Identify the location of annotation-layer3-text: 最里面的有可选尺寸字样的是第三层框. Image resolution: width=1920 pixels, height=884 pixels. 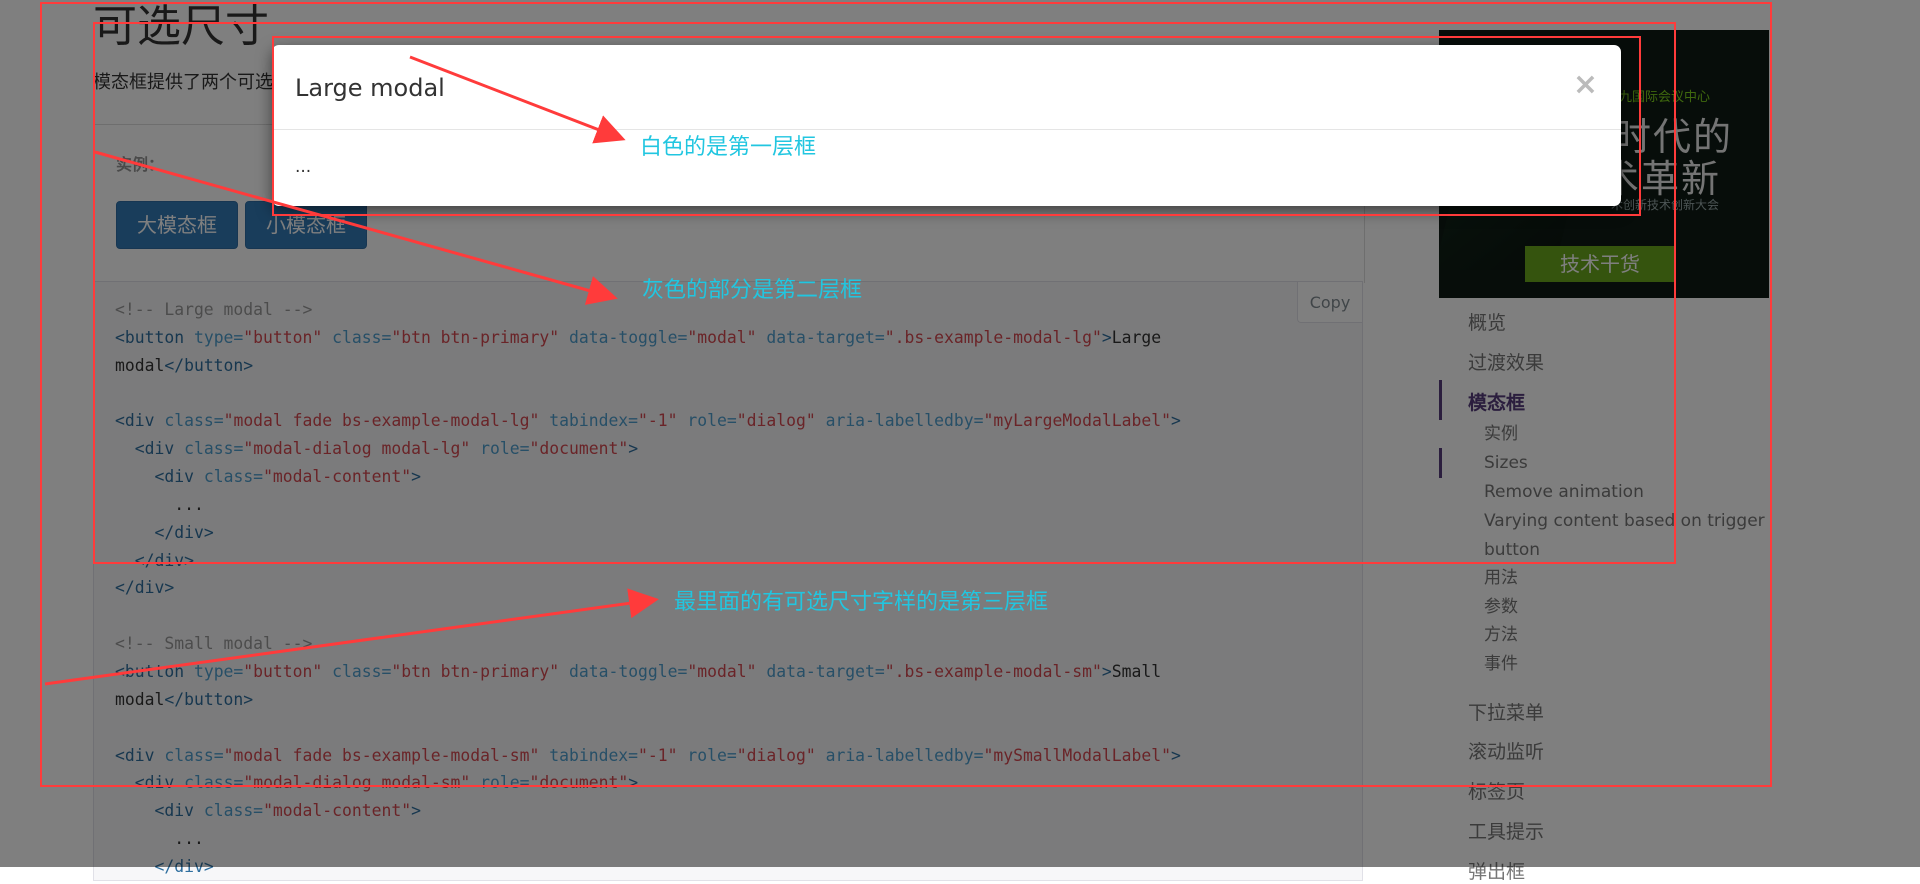
(861, 602).